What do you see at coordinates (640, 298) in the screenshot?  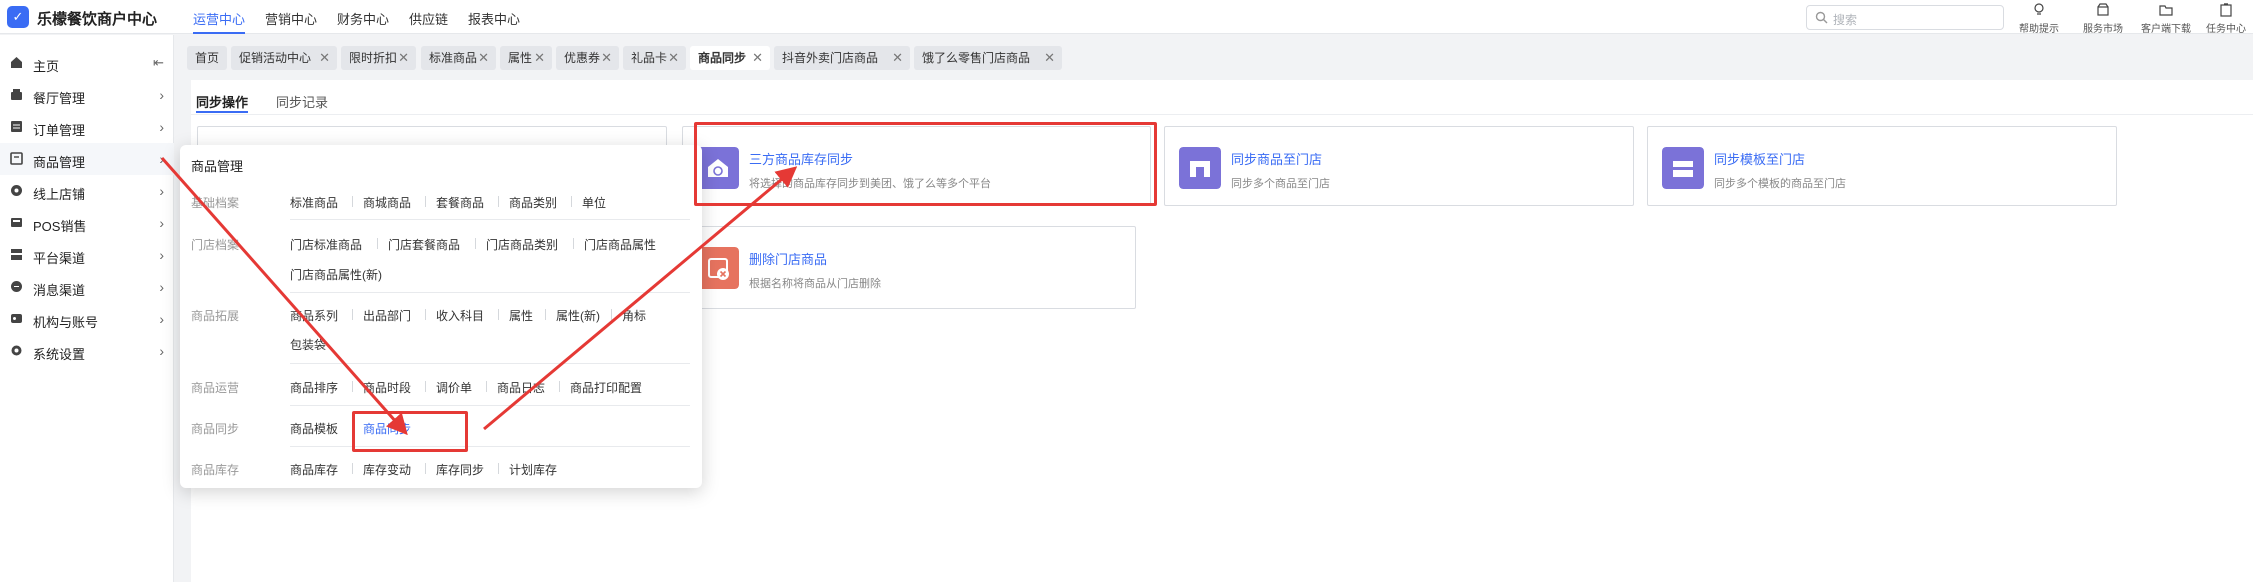 I see `arrow-menu-item-to-card` at bounding box center [640, 298].